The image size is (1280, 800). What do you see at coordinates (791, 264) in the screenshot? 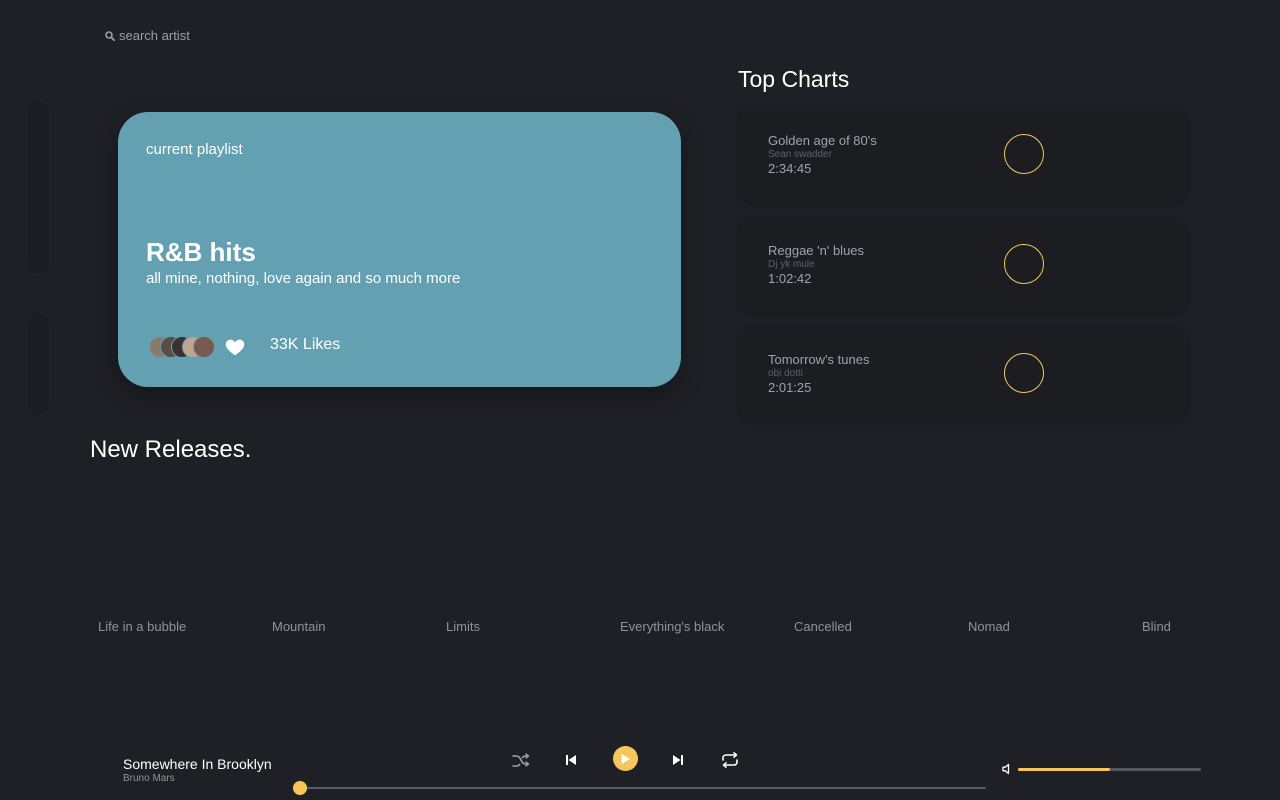
I see `chart-item-artist: Dj yk mule` at bounding box center [791, 264].